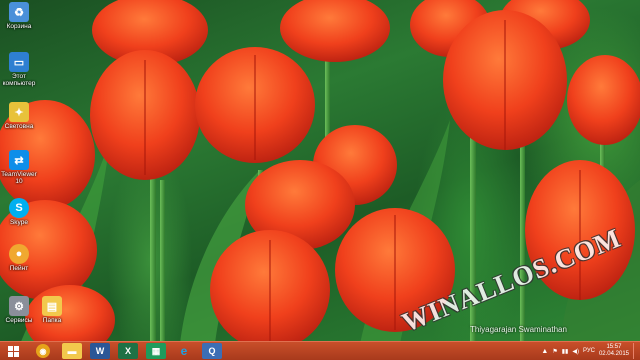 The height and width of the screenshot is (360, 640). What do you see at coordinates (544, 351) in the screenshot?
I see `show-hidden-icons-chevron-up-icon: ▲` at bounding box center [544, 351].